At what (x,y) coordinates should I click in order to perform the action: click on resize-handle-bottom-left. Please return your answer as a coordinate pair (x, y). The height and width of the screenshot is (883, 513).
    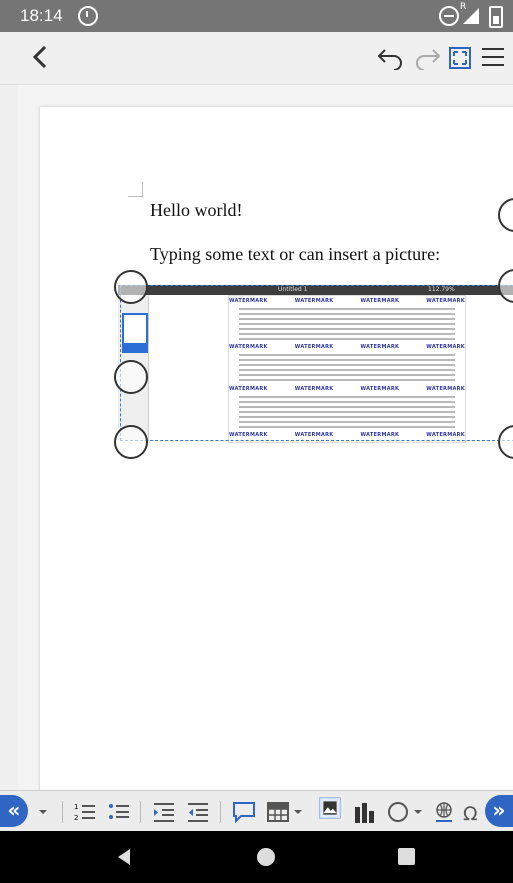
    Looking at the image, I should click on (131, 442).